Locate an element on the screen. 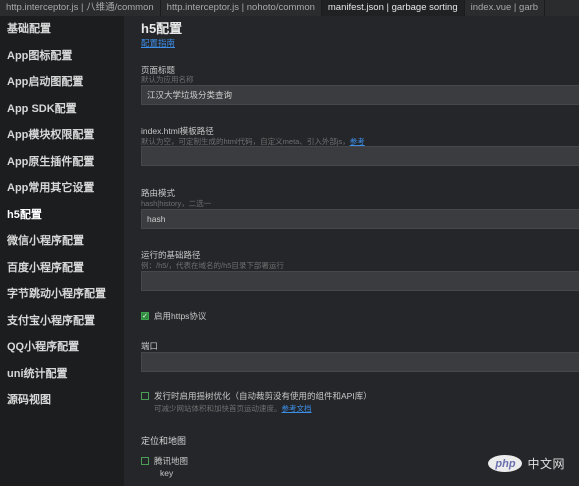  sidebar-item-app-sdk: App SDK配置 is located at coordinates (62, 109).